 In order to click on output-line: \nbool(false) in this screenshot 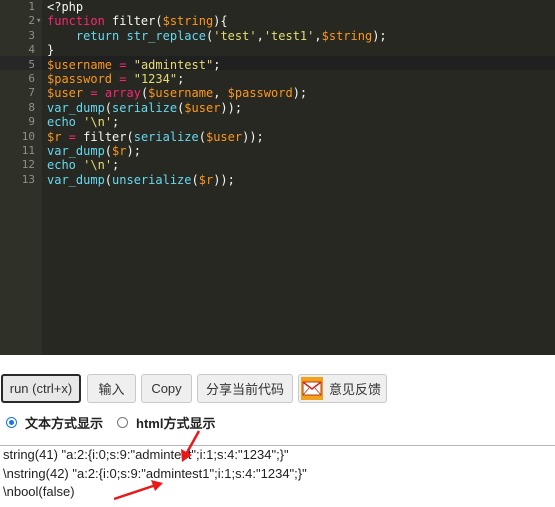, I will do `click(39, 491)`.